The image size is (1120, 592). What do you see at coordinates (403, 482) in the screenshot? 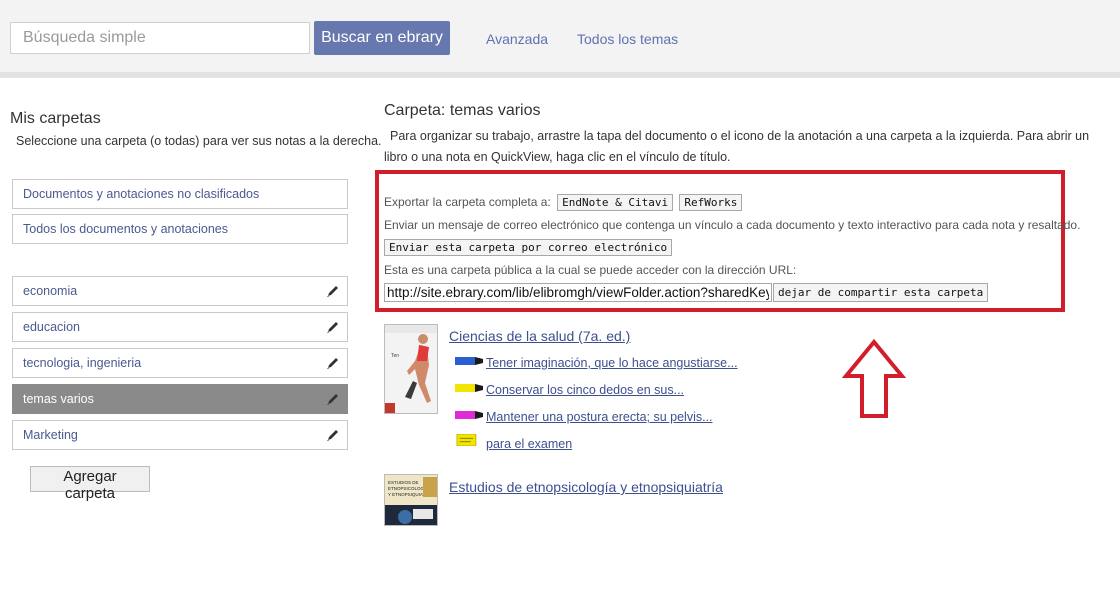
I see `svg-text: ESTUDIOS DE` at bounding box center [403, 482].